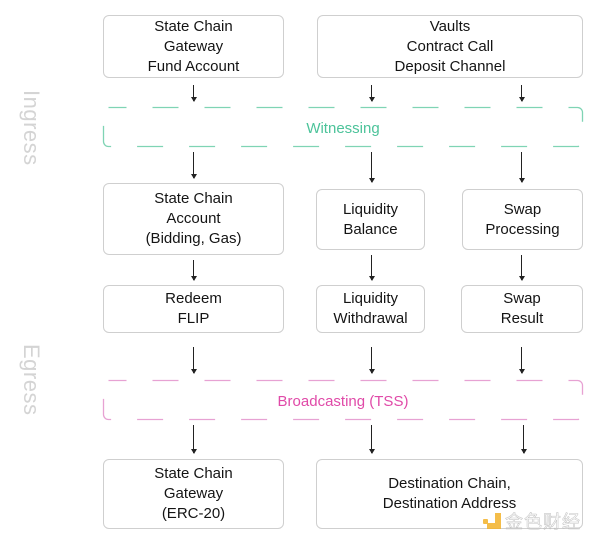 The image size is (600, 542). Describe the element at coordinates (370, 229) in the screenshot. I see `node-line: Balance` at that location.